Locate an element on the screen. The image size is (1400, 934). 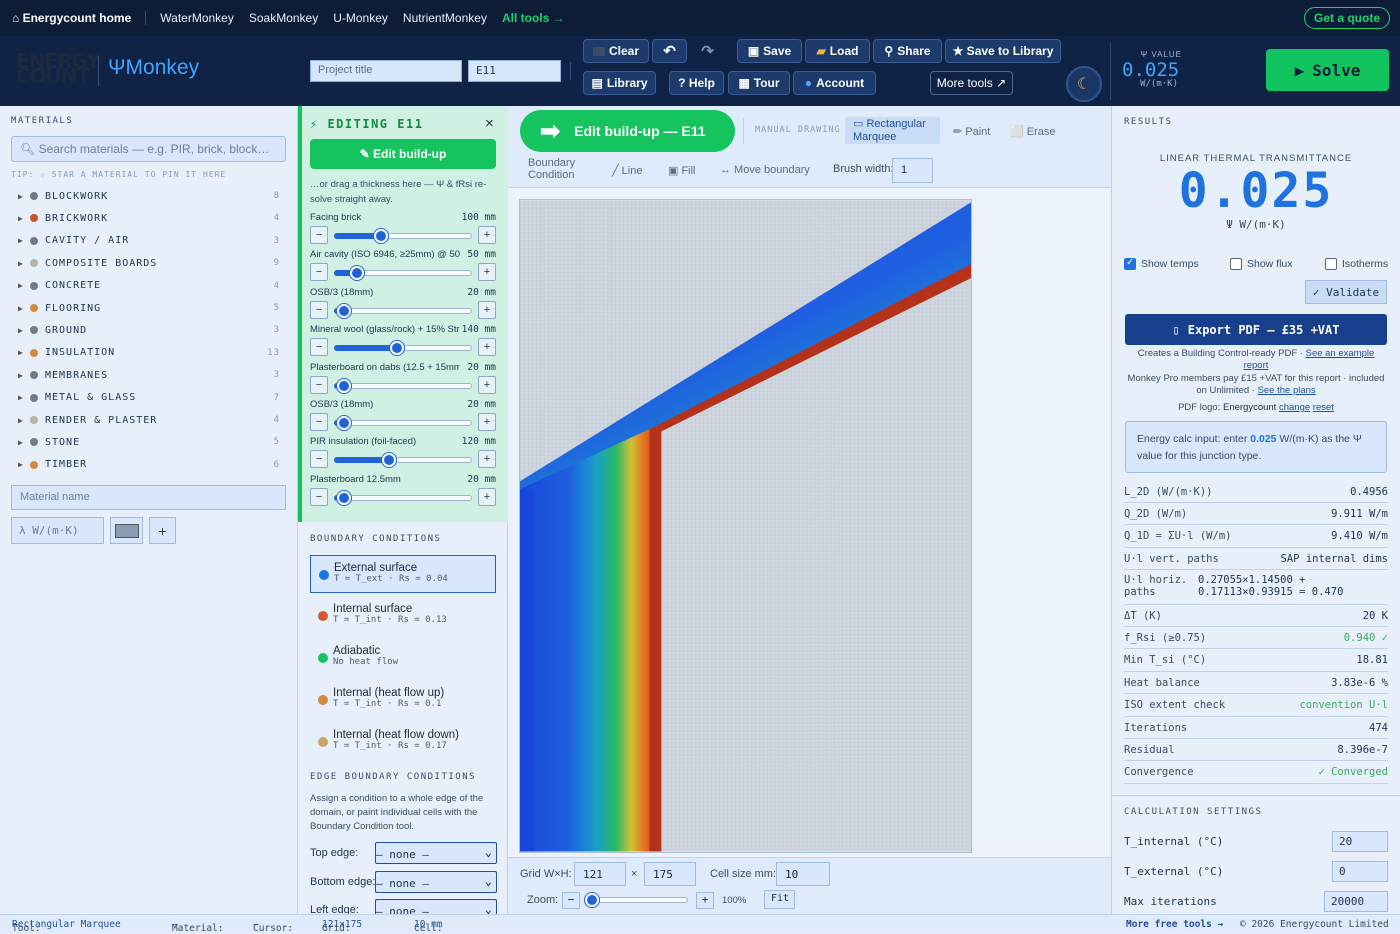
export-pdf-button: ▯ Export PDF — £35 +VAT is located at coordinates (1256, 329).